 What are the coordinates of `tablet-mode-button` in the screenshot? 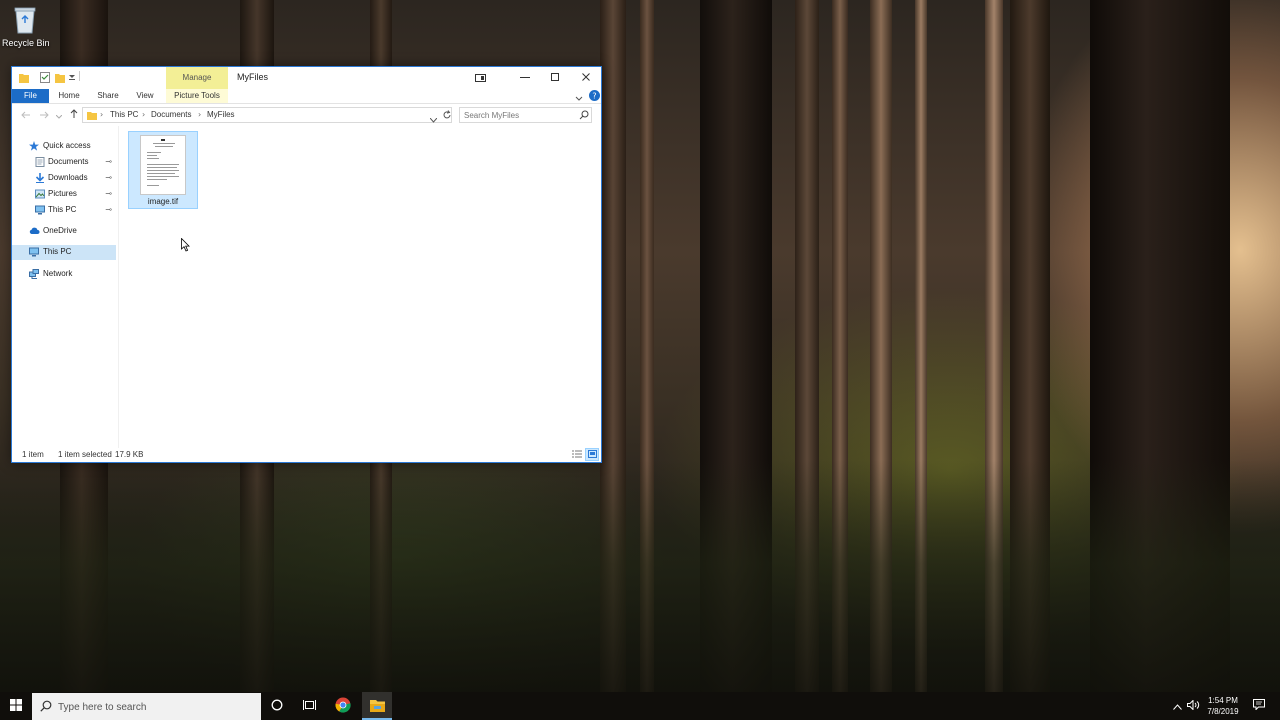 It's located at (480, 78).